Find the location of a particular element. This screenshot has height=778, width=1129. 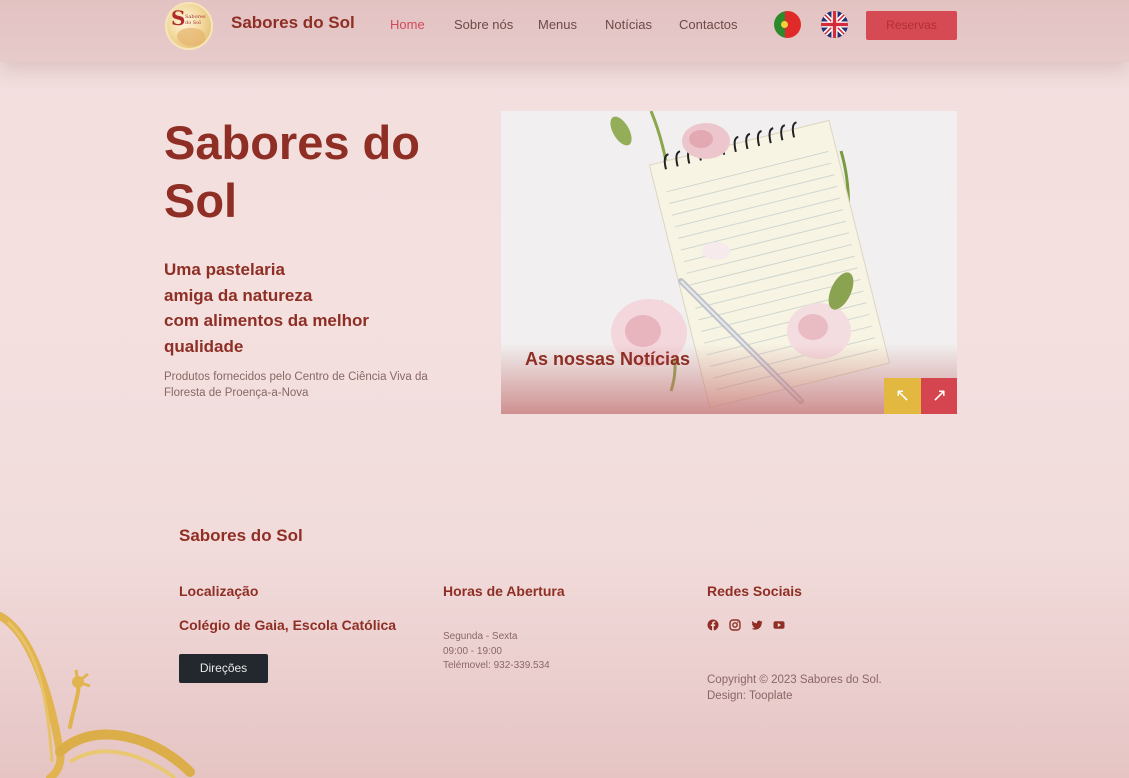

nav-noticias: Notícias is located at coordinates (628, 24).